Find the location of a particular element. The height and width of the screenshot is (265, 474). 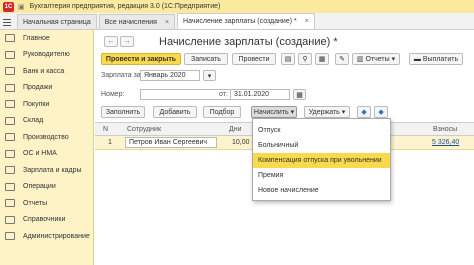

date-label: от: is located at coordinates (223, 94).